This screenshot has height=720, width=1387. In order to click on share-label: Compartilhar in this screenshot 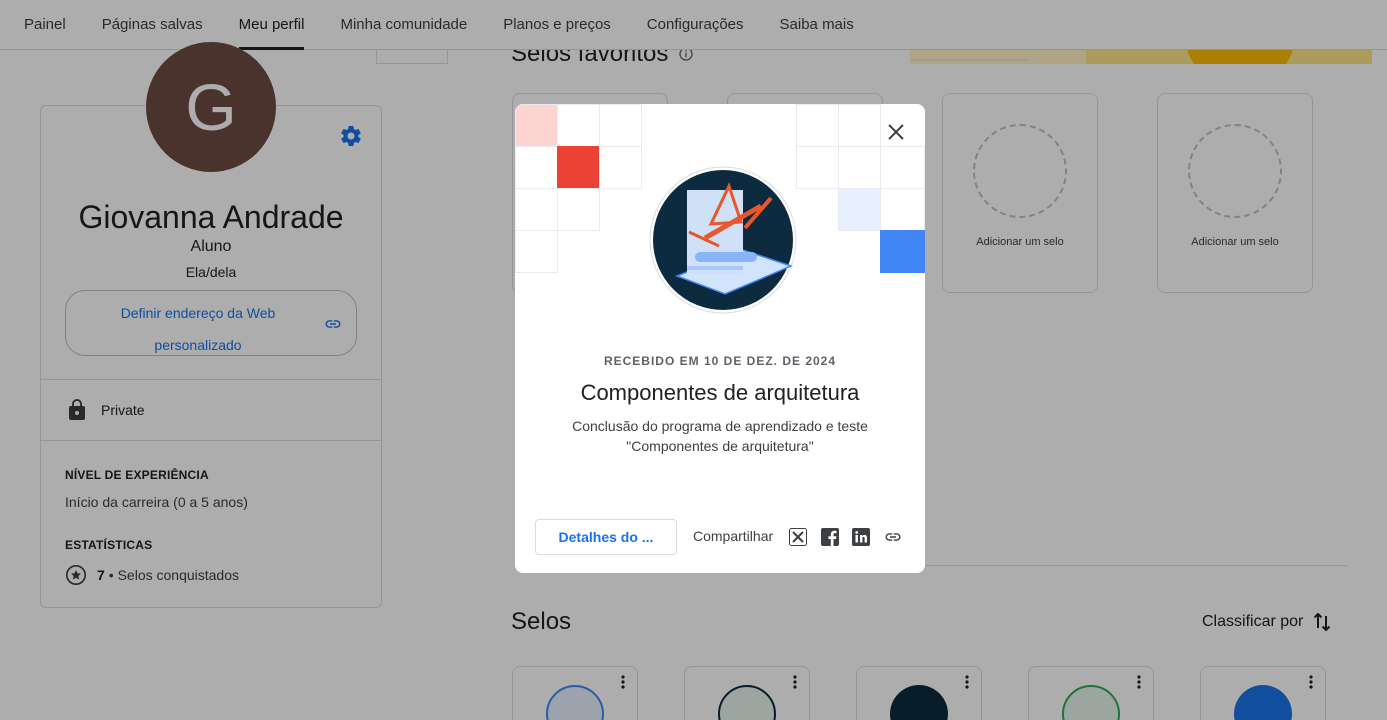, I will do `click(733, 536)`.